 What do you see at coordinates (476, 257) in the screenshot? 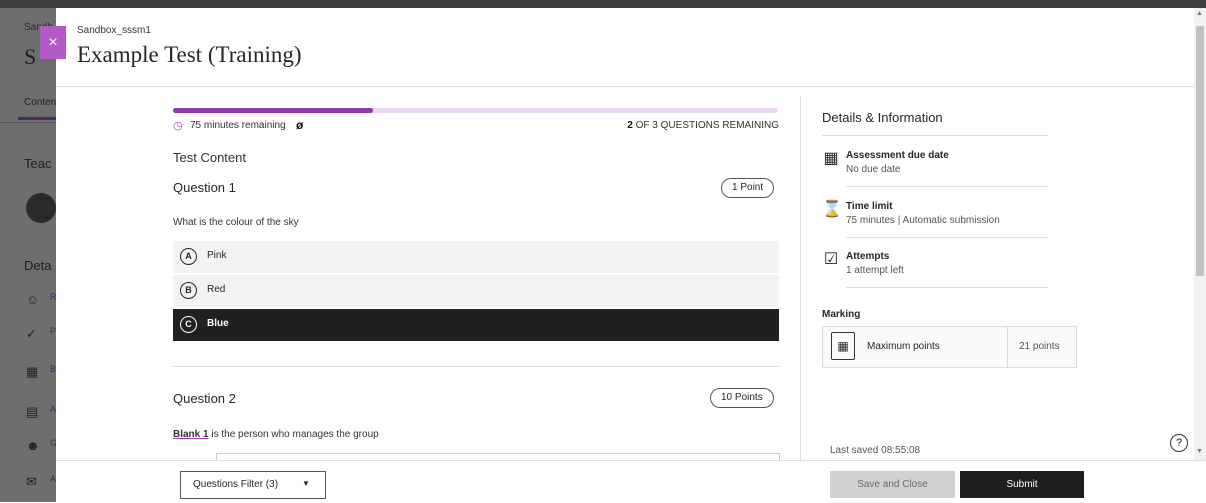
I see `answer-option-a: A Pink` at bounding box center [476, 257].